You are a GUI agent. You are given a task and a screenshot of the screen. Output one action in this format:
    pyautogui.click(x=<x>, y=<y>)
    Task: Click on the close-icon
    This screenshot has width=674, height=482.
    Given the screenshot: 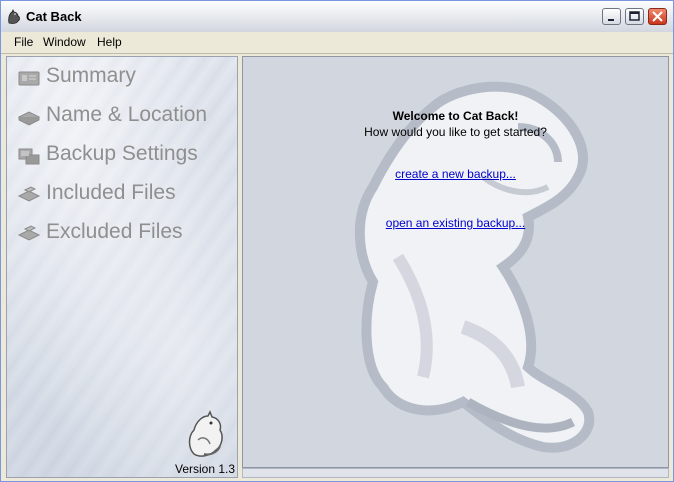 What is the action you would take?
    pyautogui.click(x=657, y=16)
    